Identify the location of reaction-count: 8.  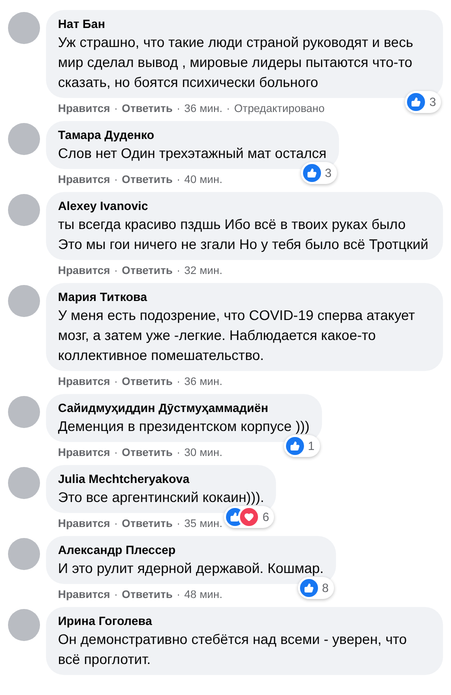
(325, 588).